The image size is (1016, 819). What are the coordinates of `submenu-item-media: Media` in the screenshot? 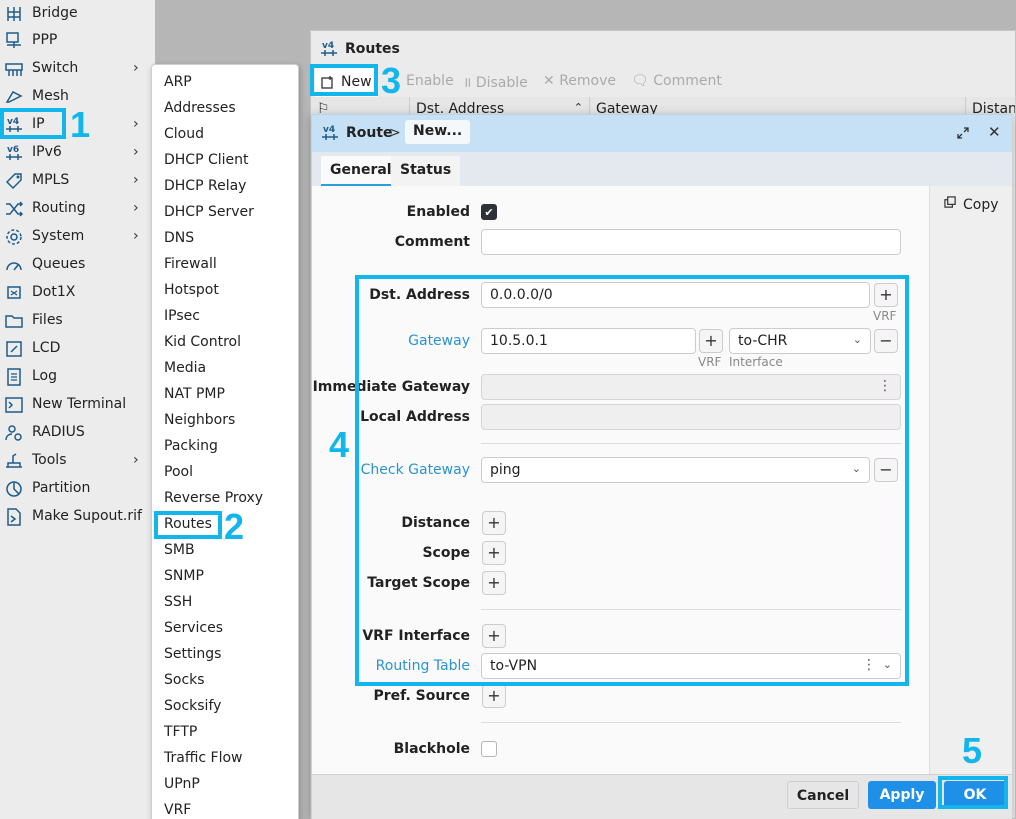 It's located at (185, 368).